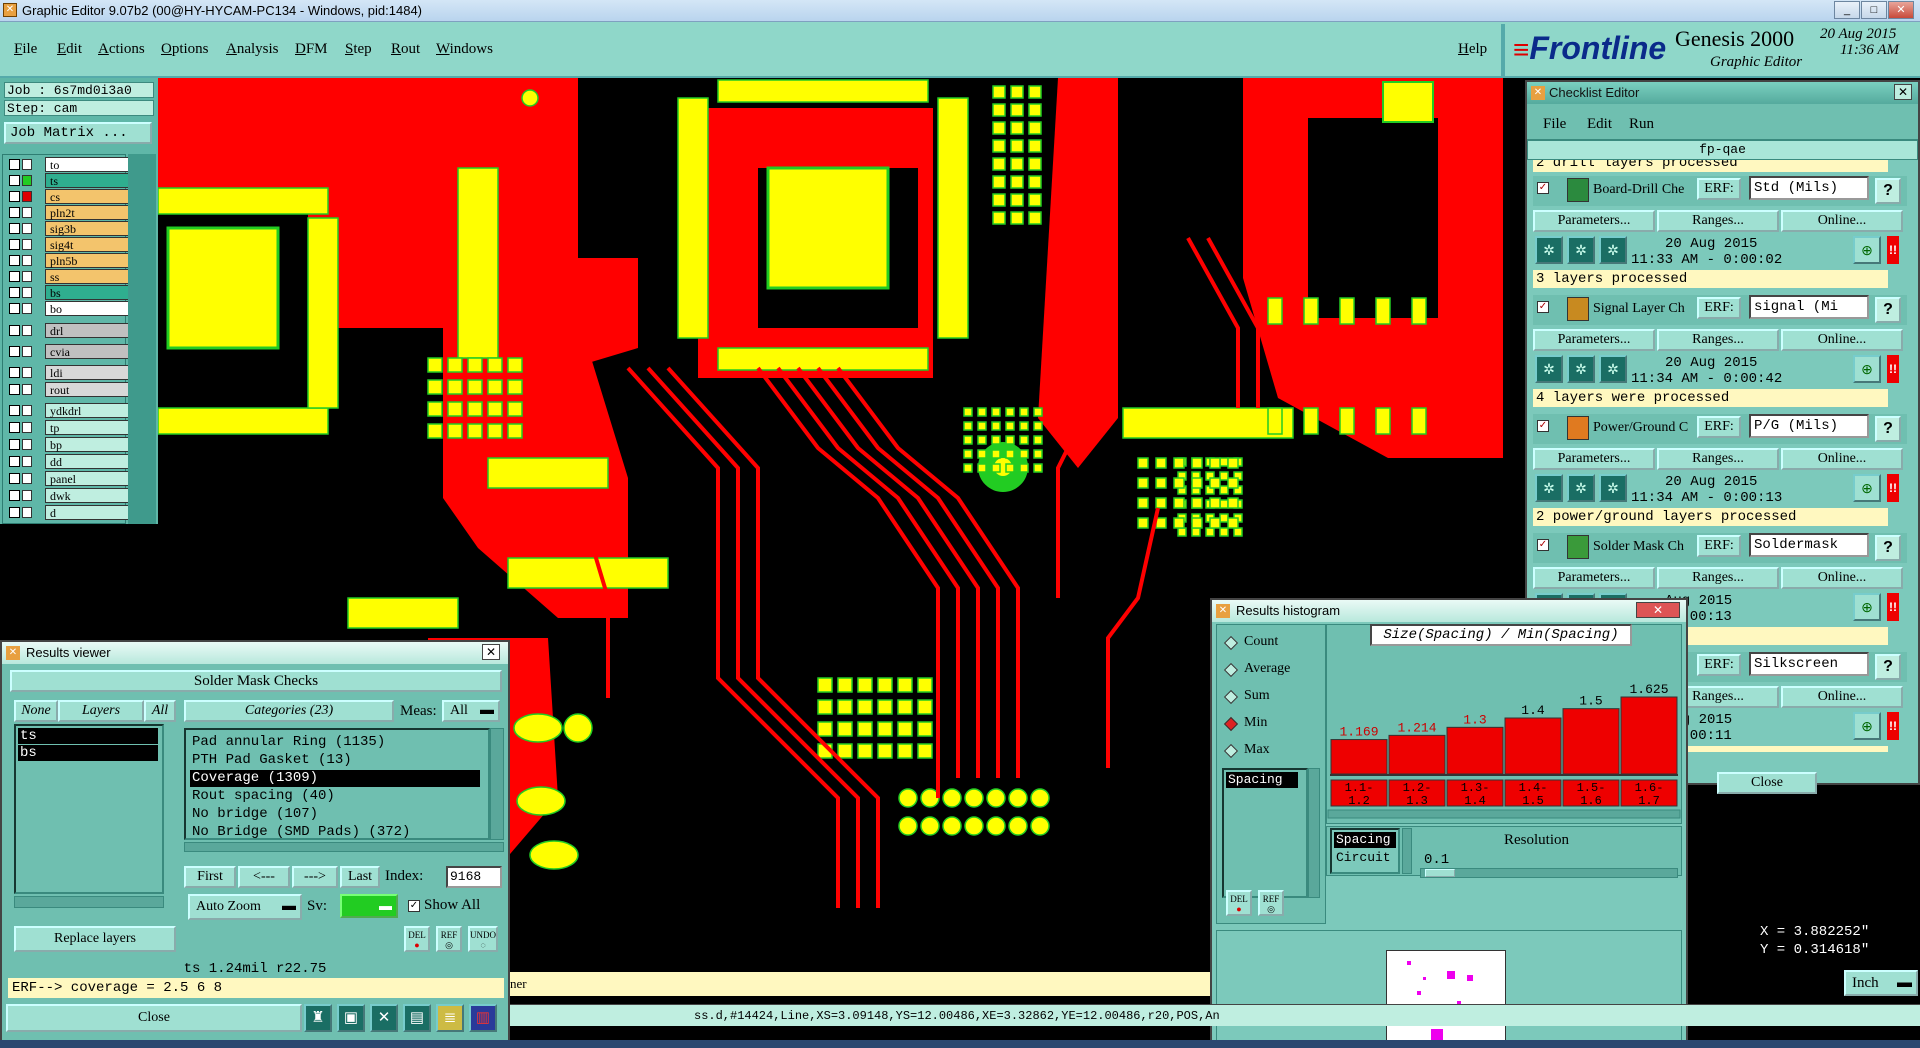  What do you see at coordinates (417, 939) in the screenshot?
I see `del-button: DEL ●` at bounding box center [417, 939].